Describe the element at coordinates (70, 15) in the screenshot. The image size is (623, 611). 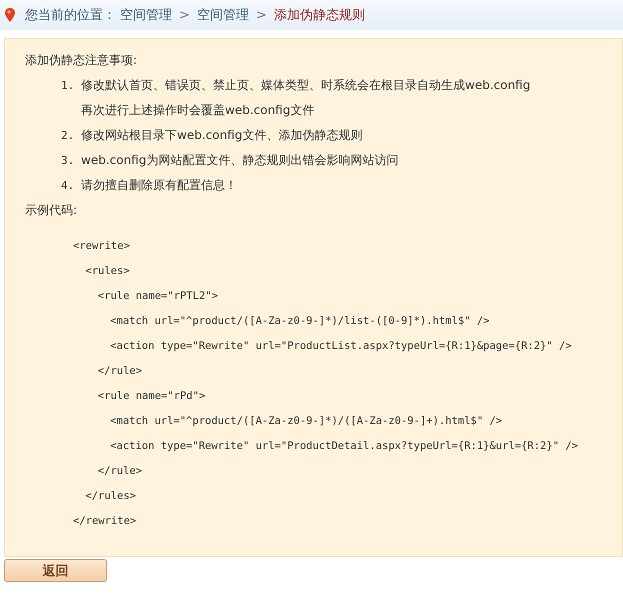
I see `breadcrumb-label: 您当前的位置：` at that location.